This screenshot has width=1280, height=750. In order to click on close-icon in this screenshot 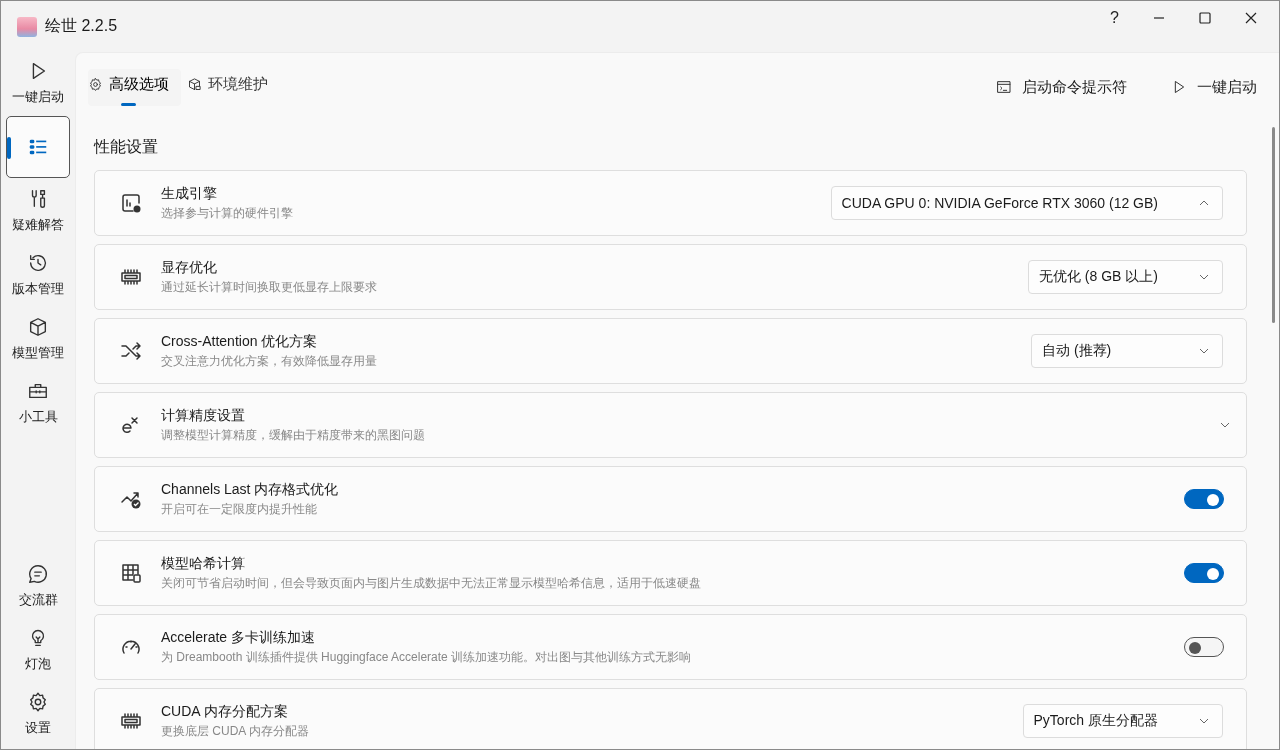, I will do `click(1251, 18)`.